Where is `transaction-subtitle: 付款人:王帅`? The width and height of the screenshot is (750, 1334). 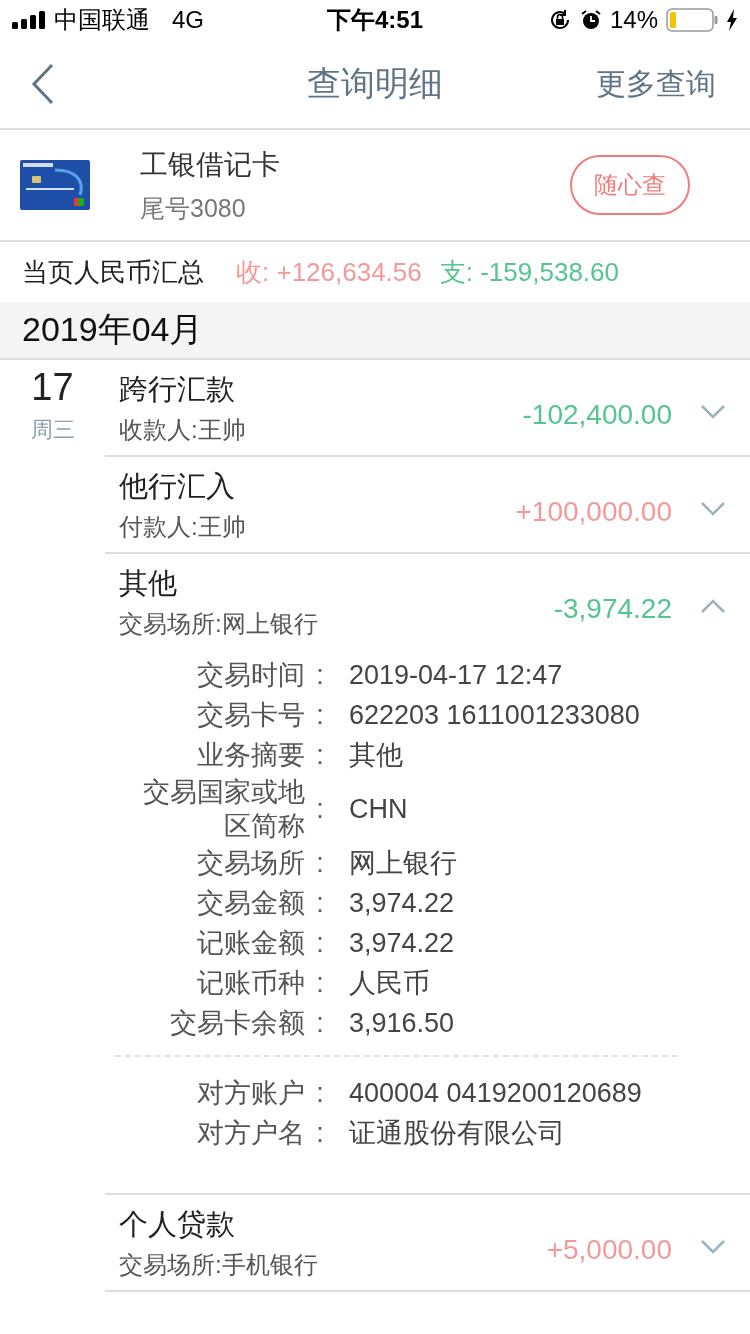 transaction-subtitle: 付款人:王帅 is located at coordinates (183, 526).